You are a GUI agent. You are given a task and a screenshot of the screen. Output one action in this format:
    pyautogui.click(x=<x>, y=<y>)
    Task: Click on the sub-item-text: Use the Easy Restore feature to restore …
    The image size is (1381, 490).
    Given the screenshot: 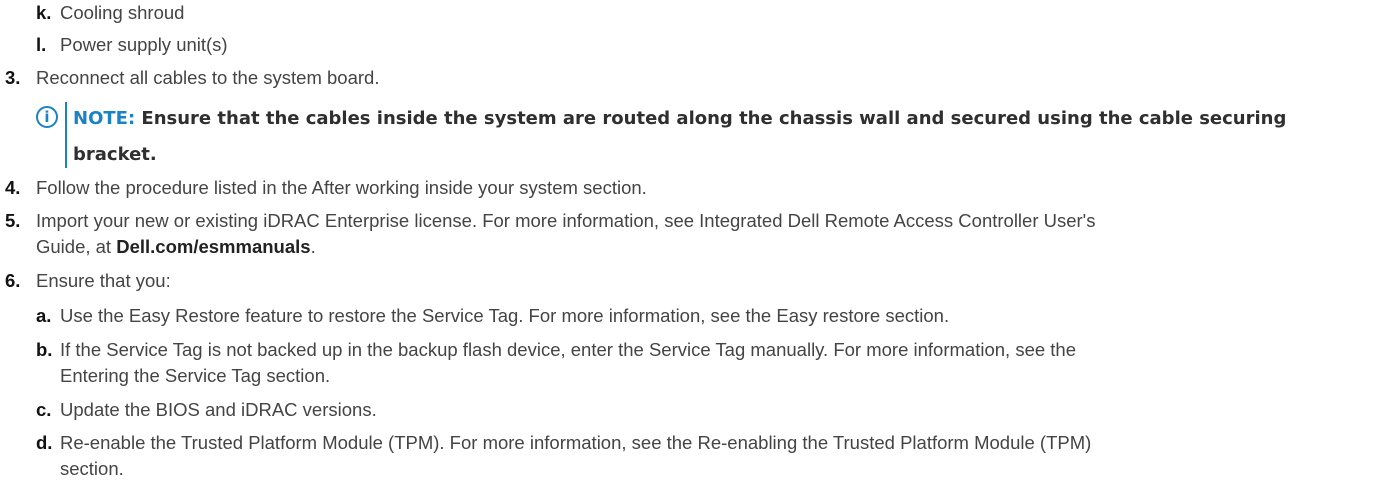 What is the action you would take?
    pyautogui.click(x=505, y=315)
    